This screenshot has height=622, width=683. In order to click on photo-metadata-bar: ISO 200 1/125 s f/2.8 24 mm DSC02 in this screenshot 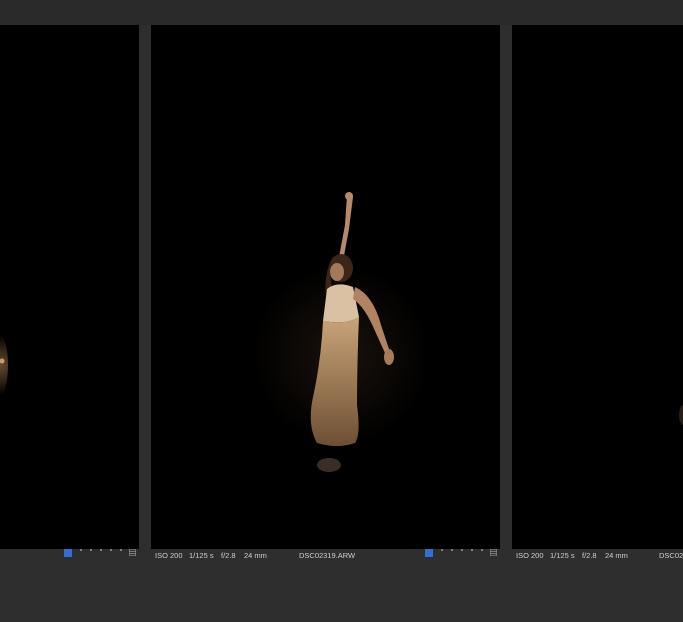, I will do `click(597, 556)`.